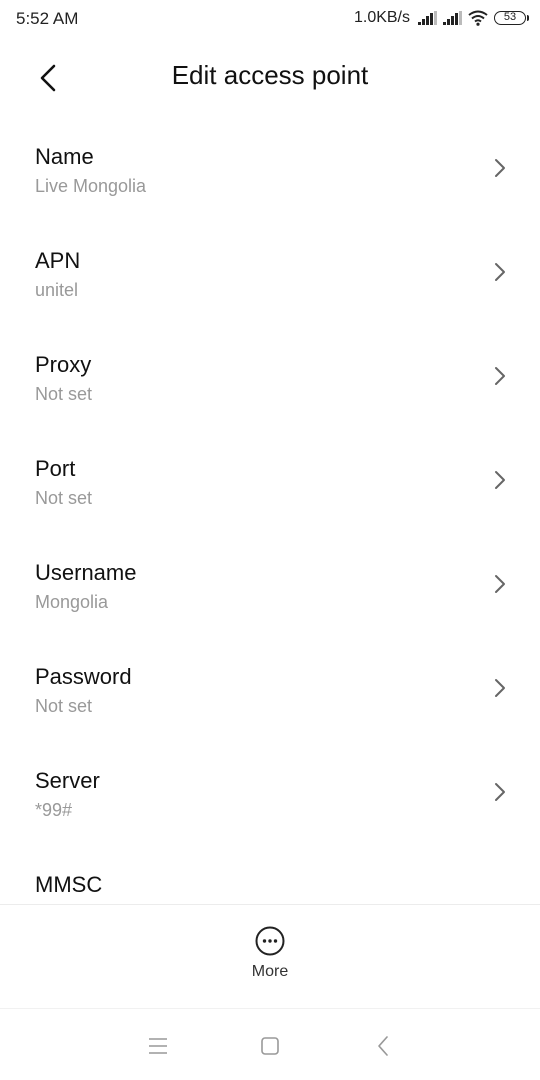  What do you see at coordinates (270, 172) in the screenshot?
I see `setting-item-name: Name Live Mongolia` at bounding box center [270, 172].